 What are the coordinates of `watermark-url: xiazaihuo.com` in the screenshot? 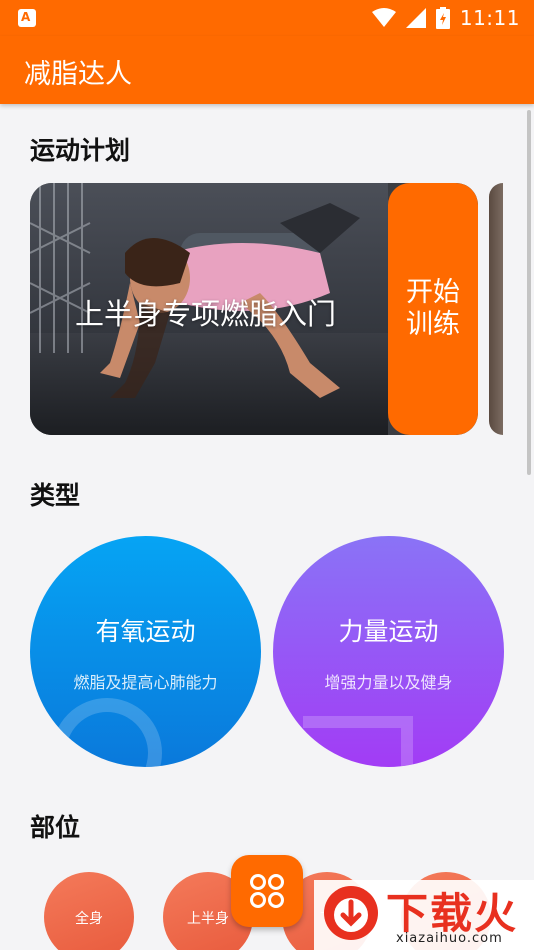 It's located at (449, 938).